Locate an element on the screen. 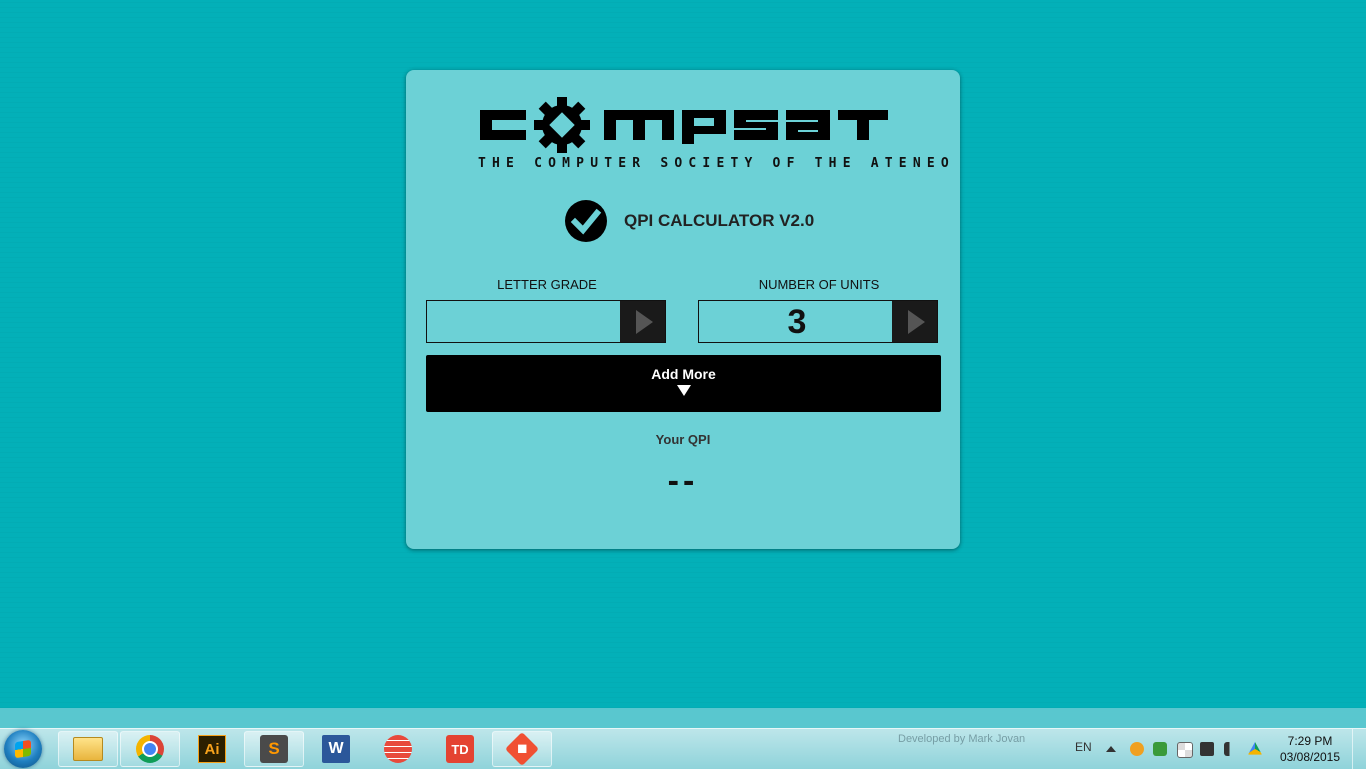 The height and width of the screenshot is (769, 1366). todoist-icon: TD is located at coordinates (460, 749).